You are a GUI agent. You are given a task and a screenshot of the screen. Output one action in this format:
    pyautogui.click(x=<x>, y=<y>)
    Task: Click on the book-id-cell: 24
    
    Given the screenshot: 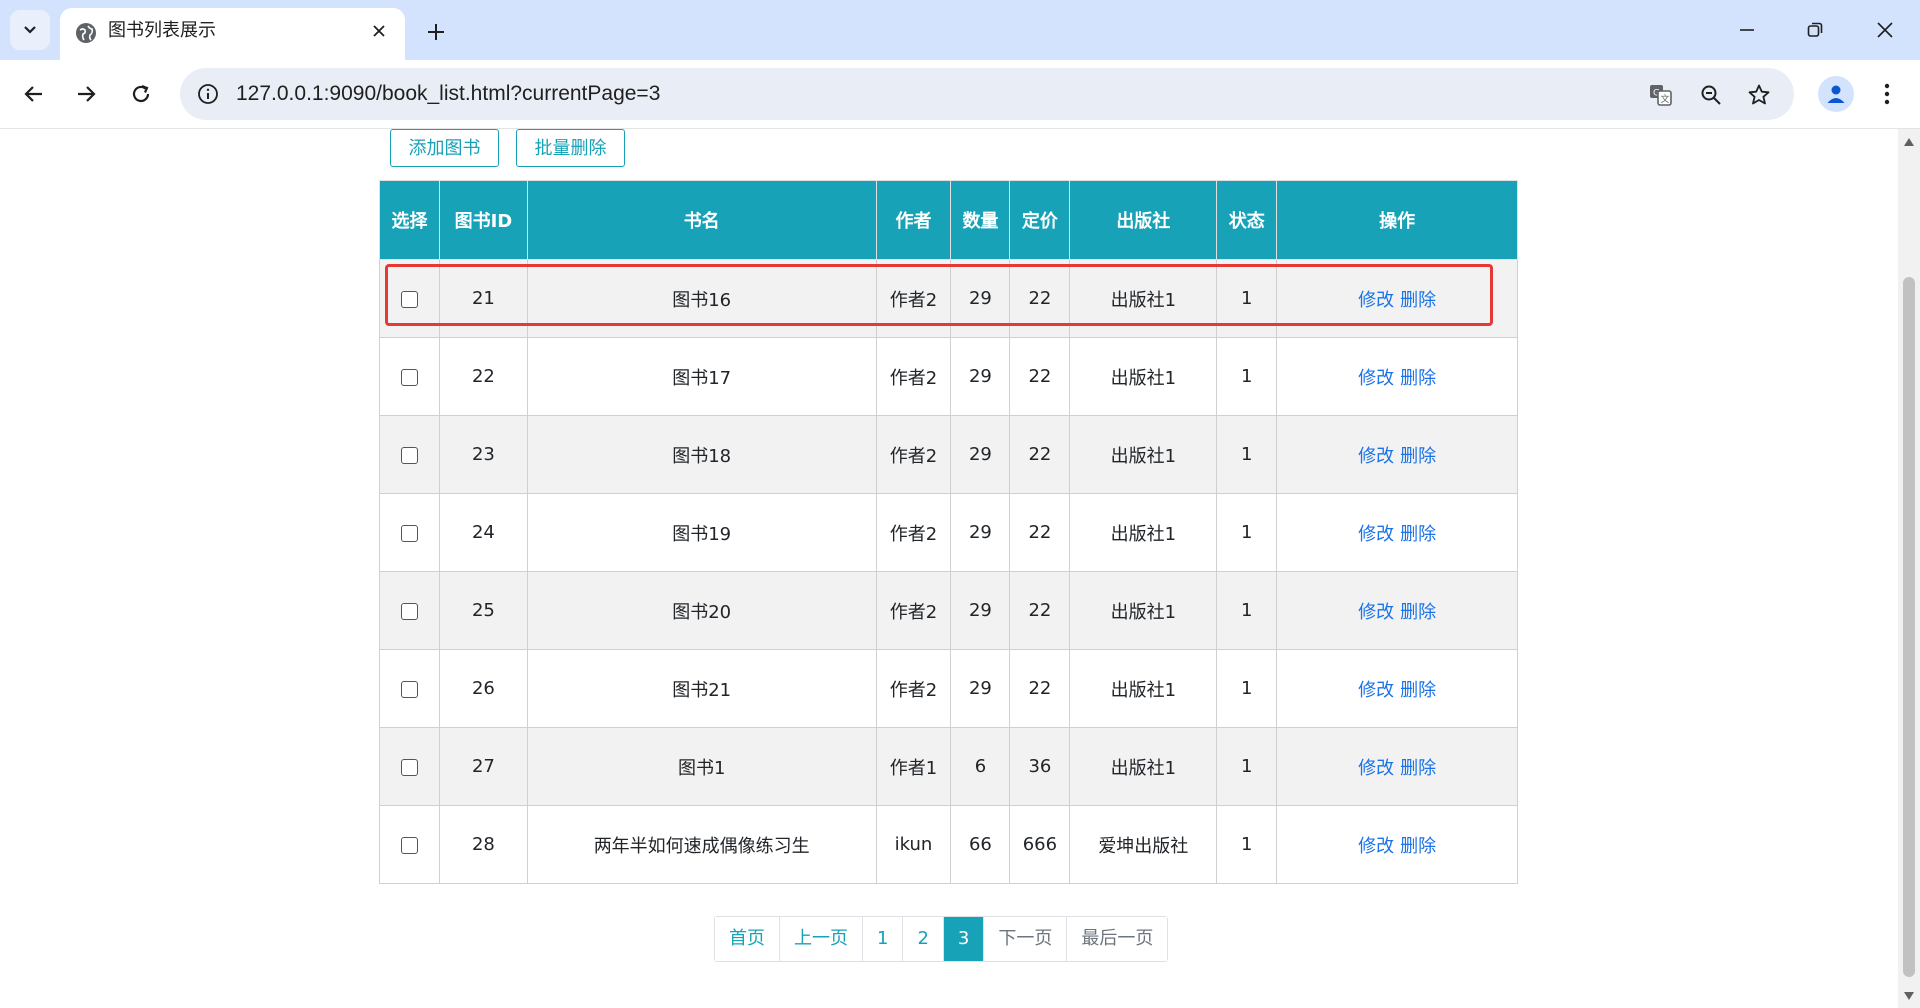 What is the action you would take?
    pyautogui.click(x=483, y=532)
    